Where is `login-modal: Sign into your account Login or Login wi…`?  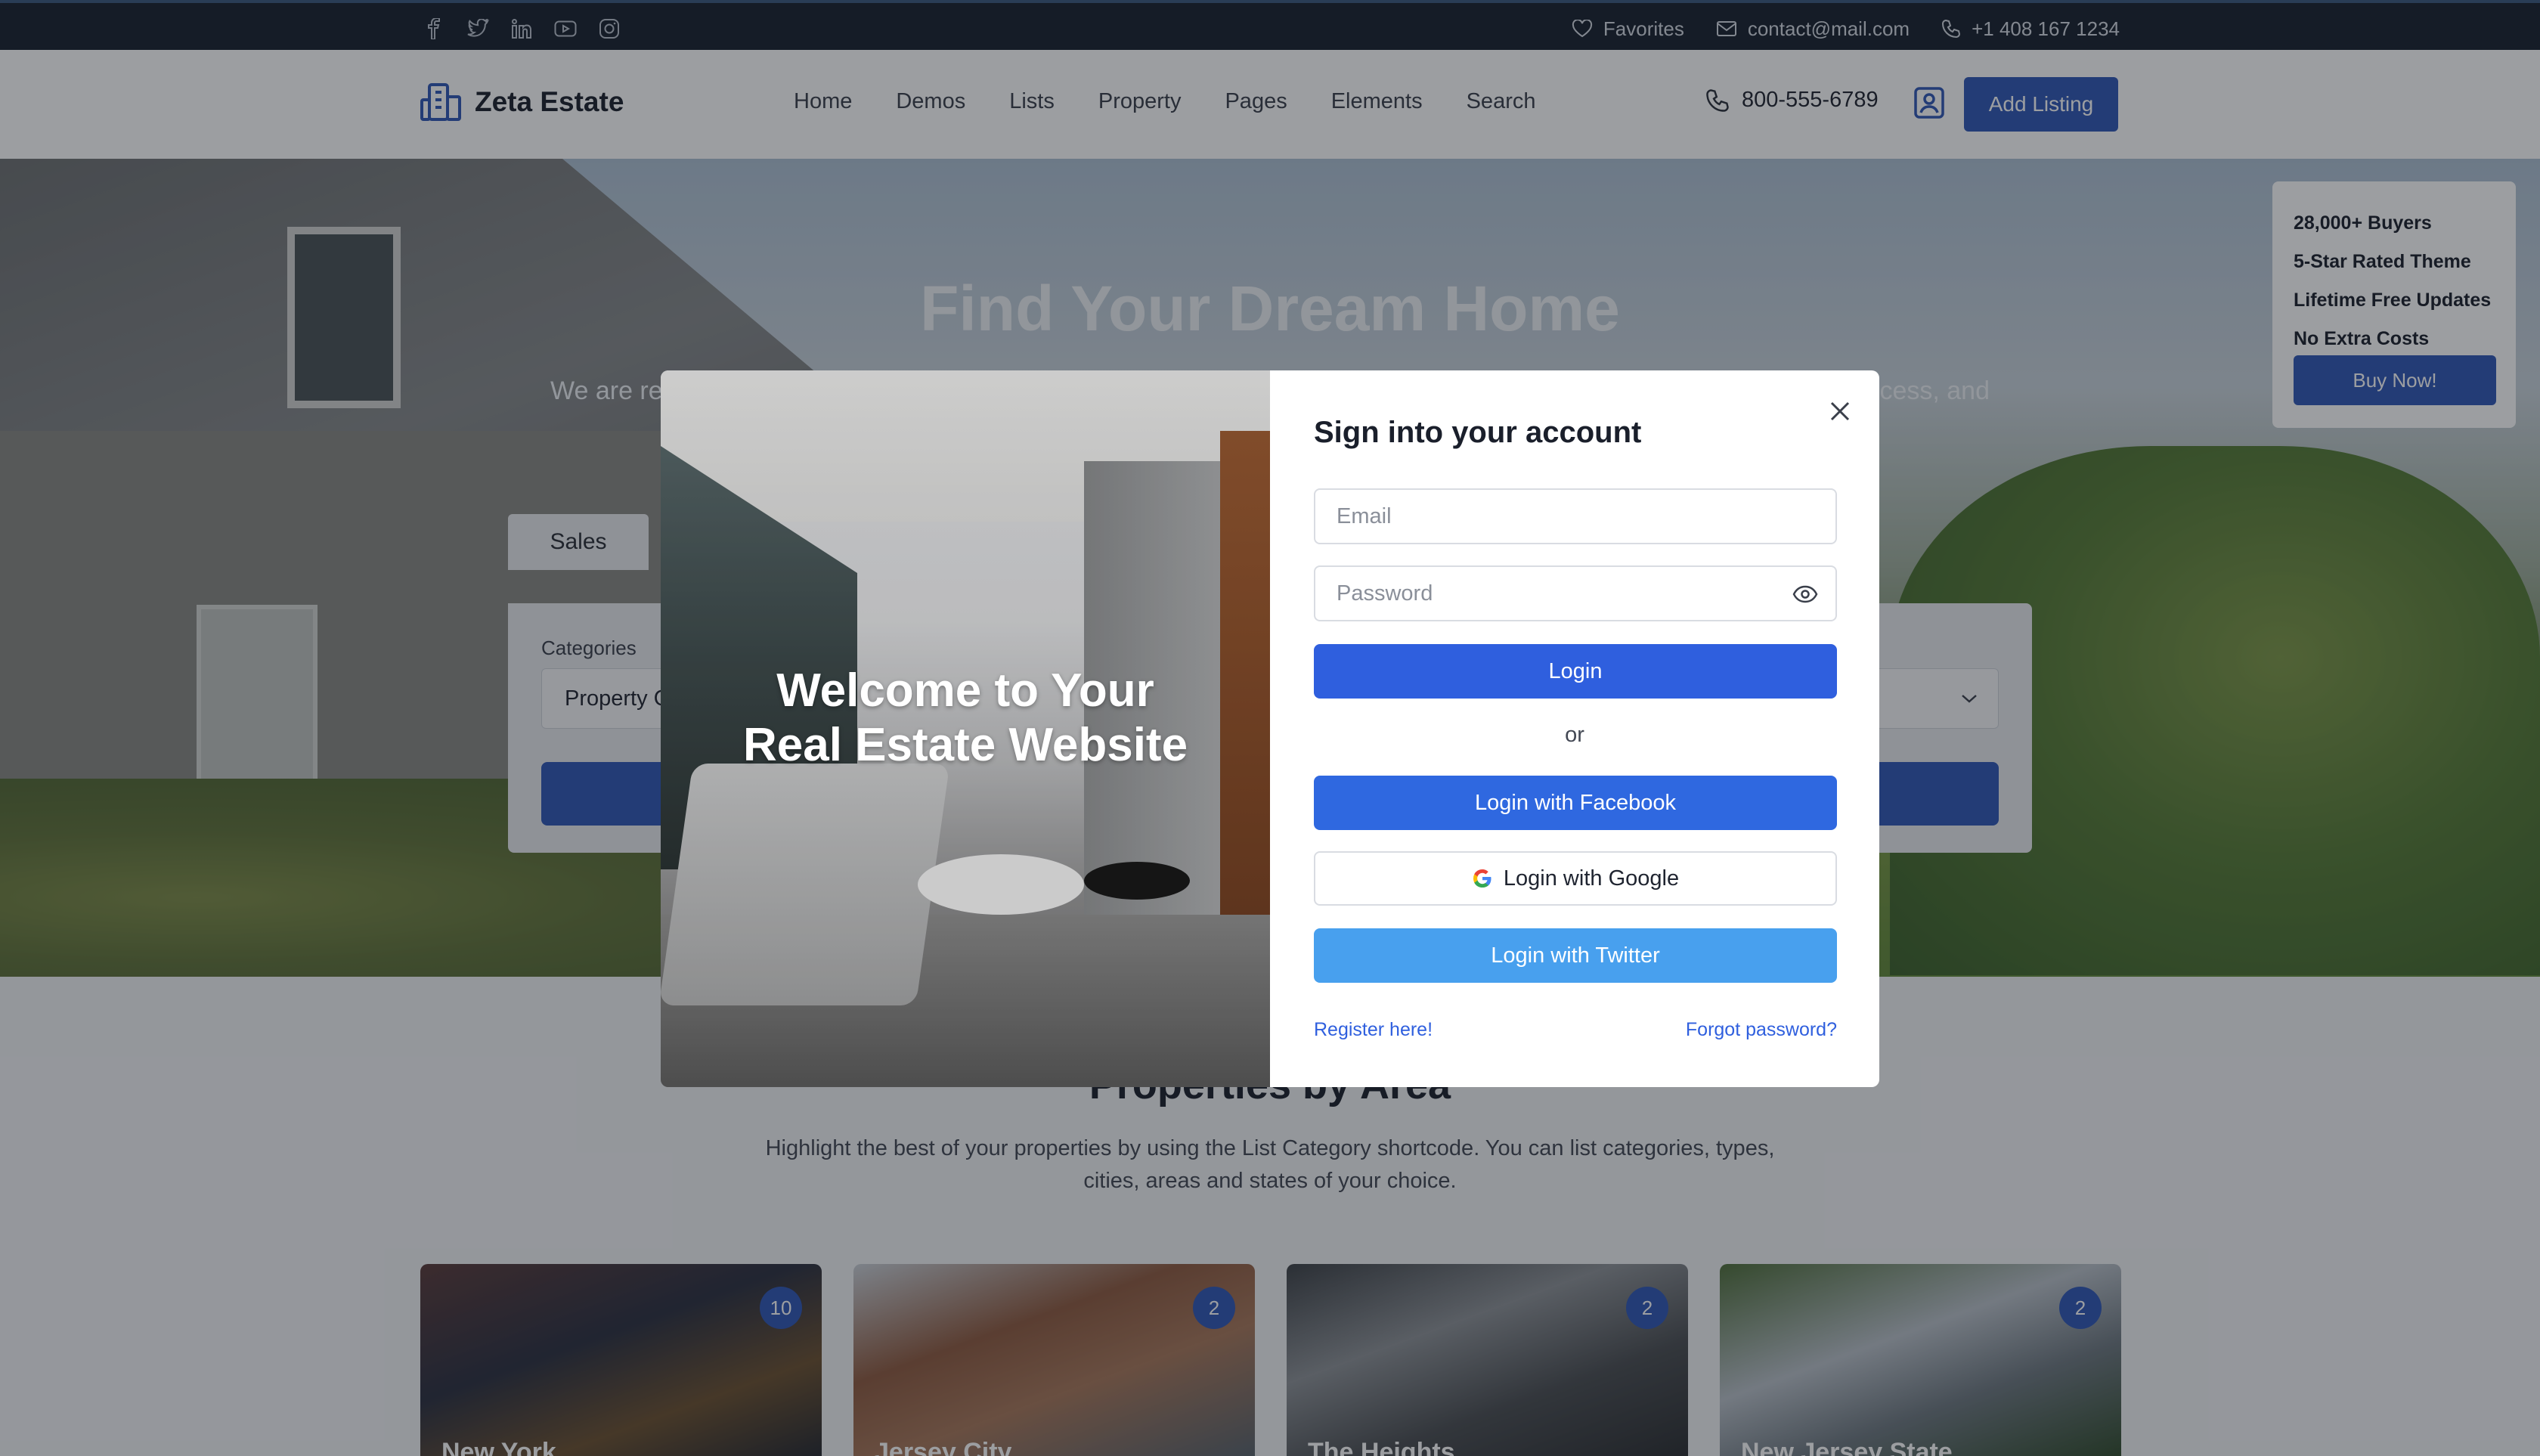 login-modal: Sign into your account Login or Login wi… is located at coordinates (1575, 728).